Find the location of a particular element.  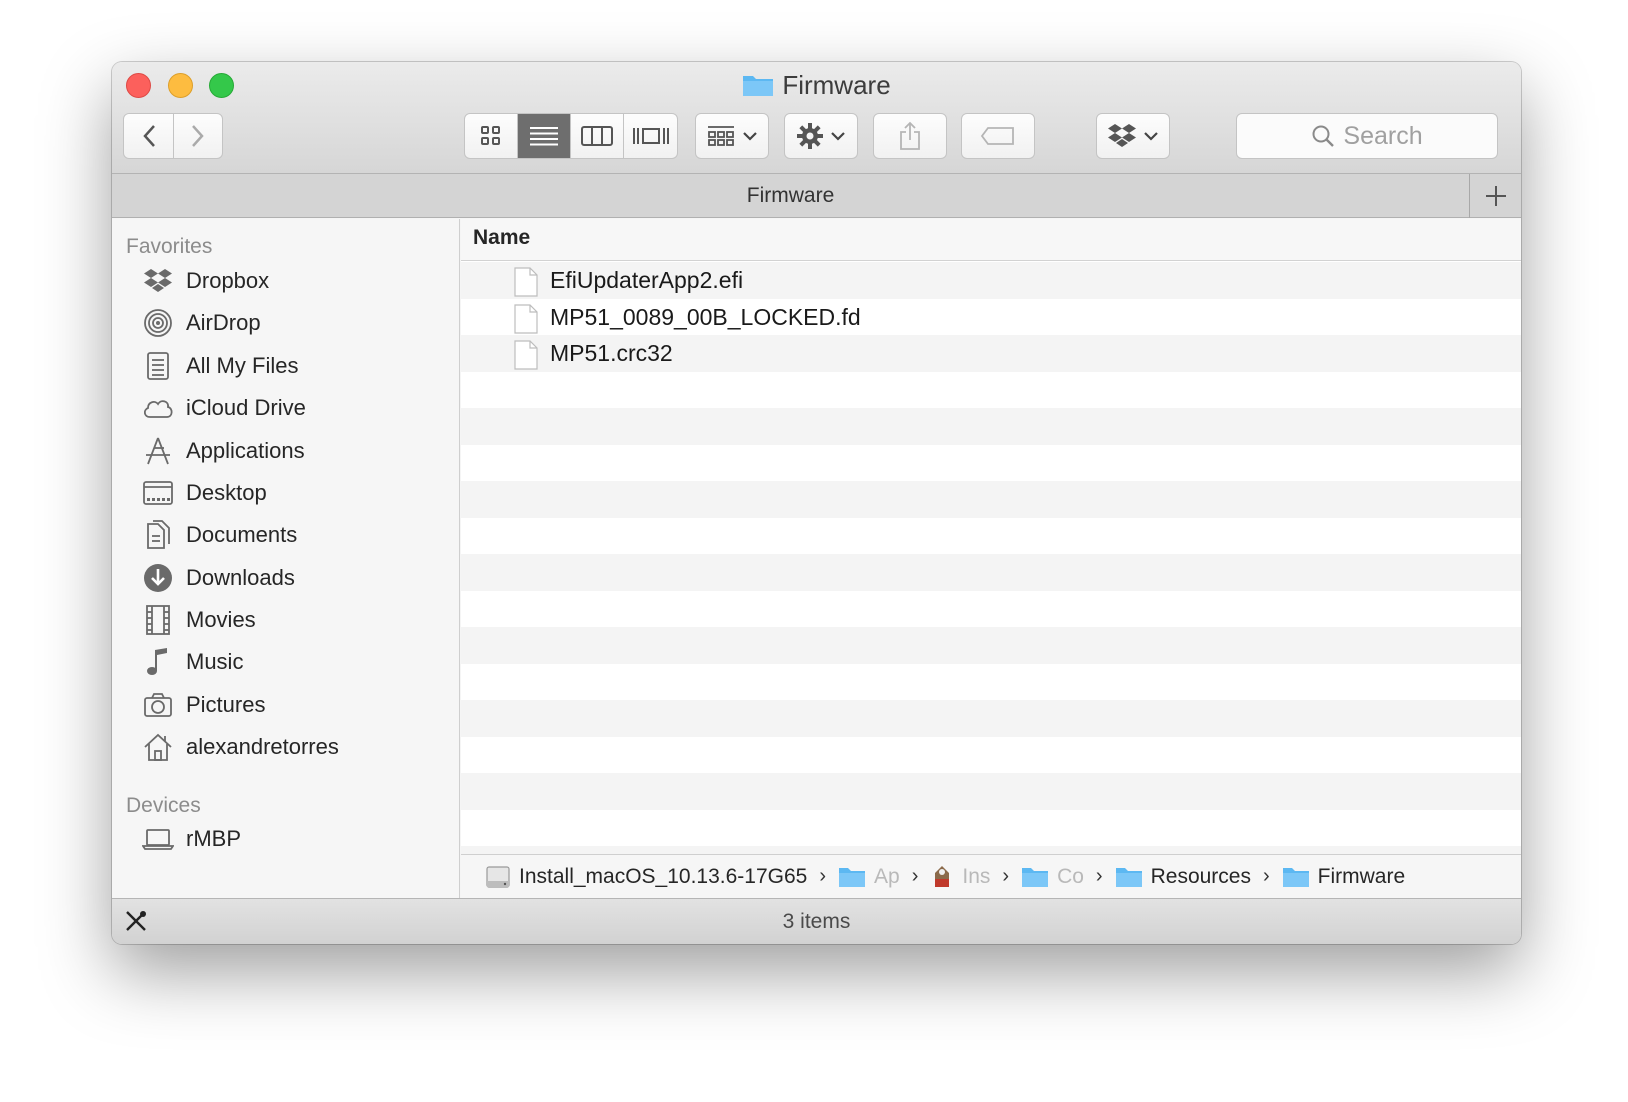

tags-button is located at coordinates (998, 136).